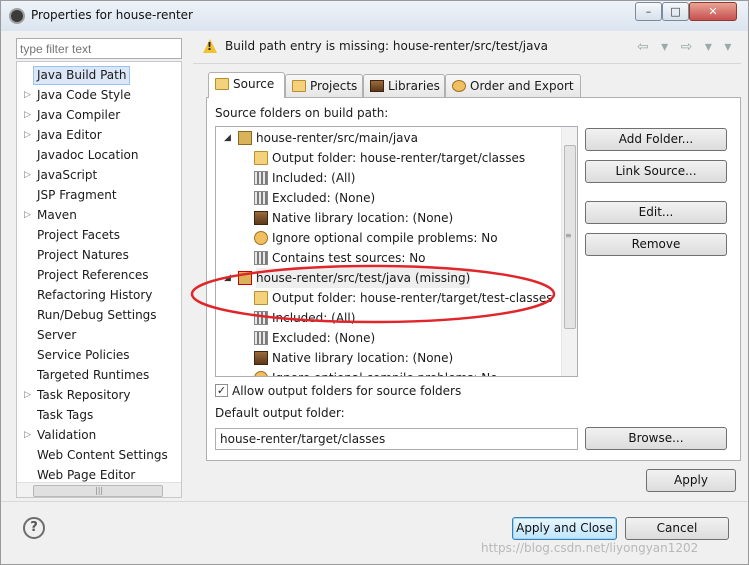 The image size is (749, 565). I want to click on property-page-item: Web Content Settings, so click(99, 455).